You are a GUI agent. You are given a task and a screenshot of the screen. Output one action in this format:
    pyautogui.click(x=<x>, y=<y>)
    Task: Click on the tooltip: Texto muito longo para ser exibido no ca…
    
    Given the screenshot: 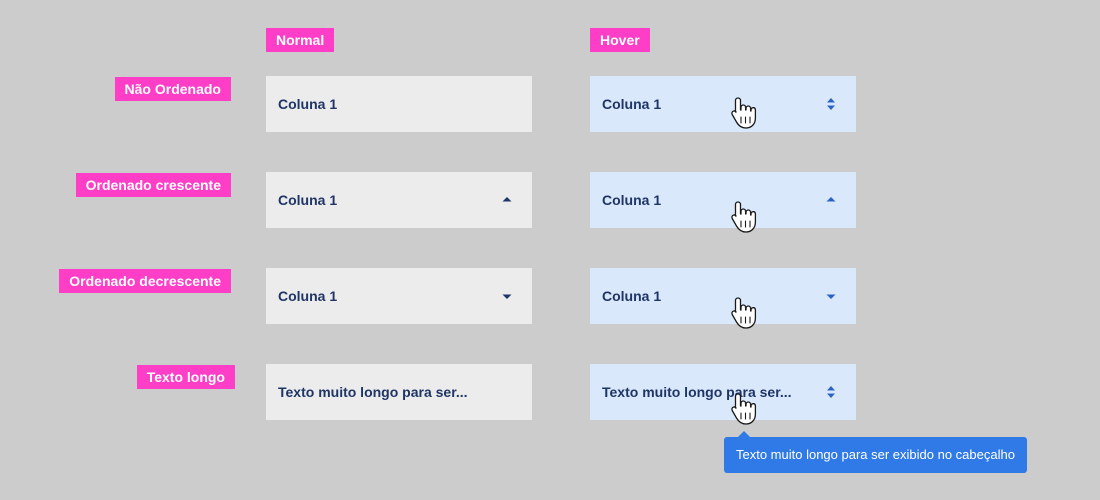 What is the action you would take?
    pyautogui.click(x=875, y=455)
    